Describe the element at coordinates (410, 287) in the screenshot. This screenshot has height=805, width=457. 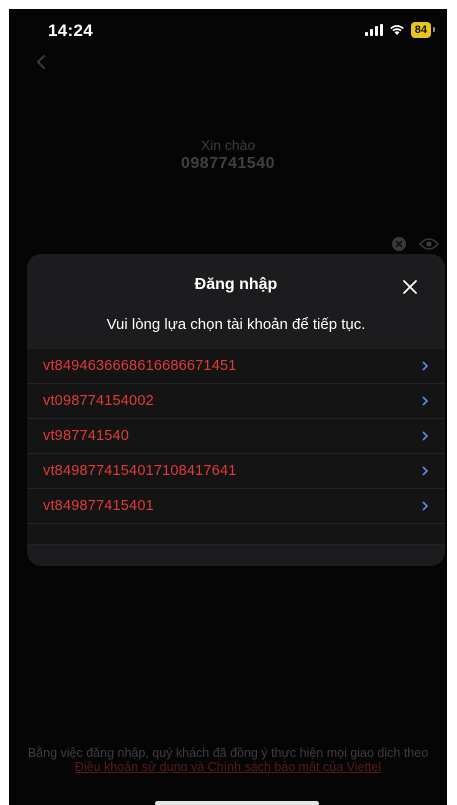
I see `close-icon` at that location.